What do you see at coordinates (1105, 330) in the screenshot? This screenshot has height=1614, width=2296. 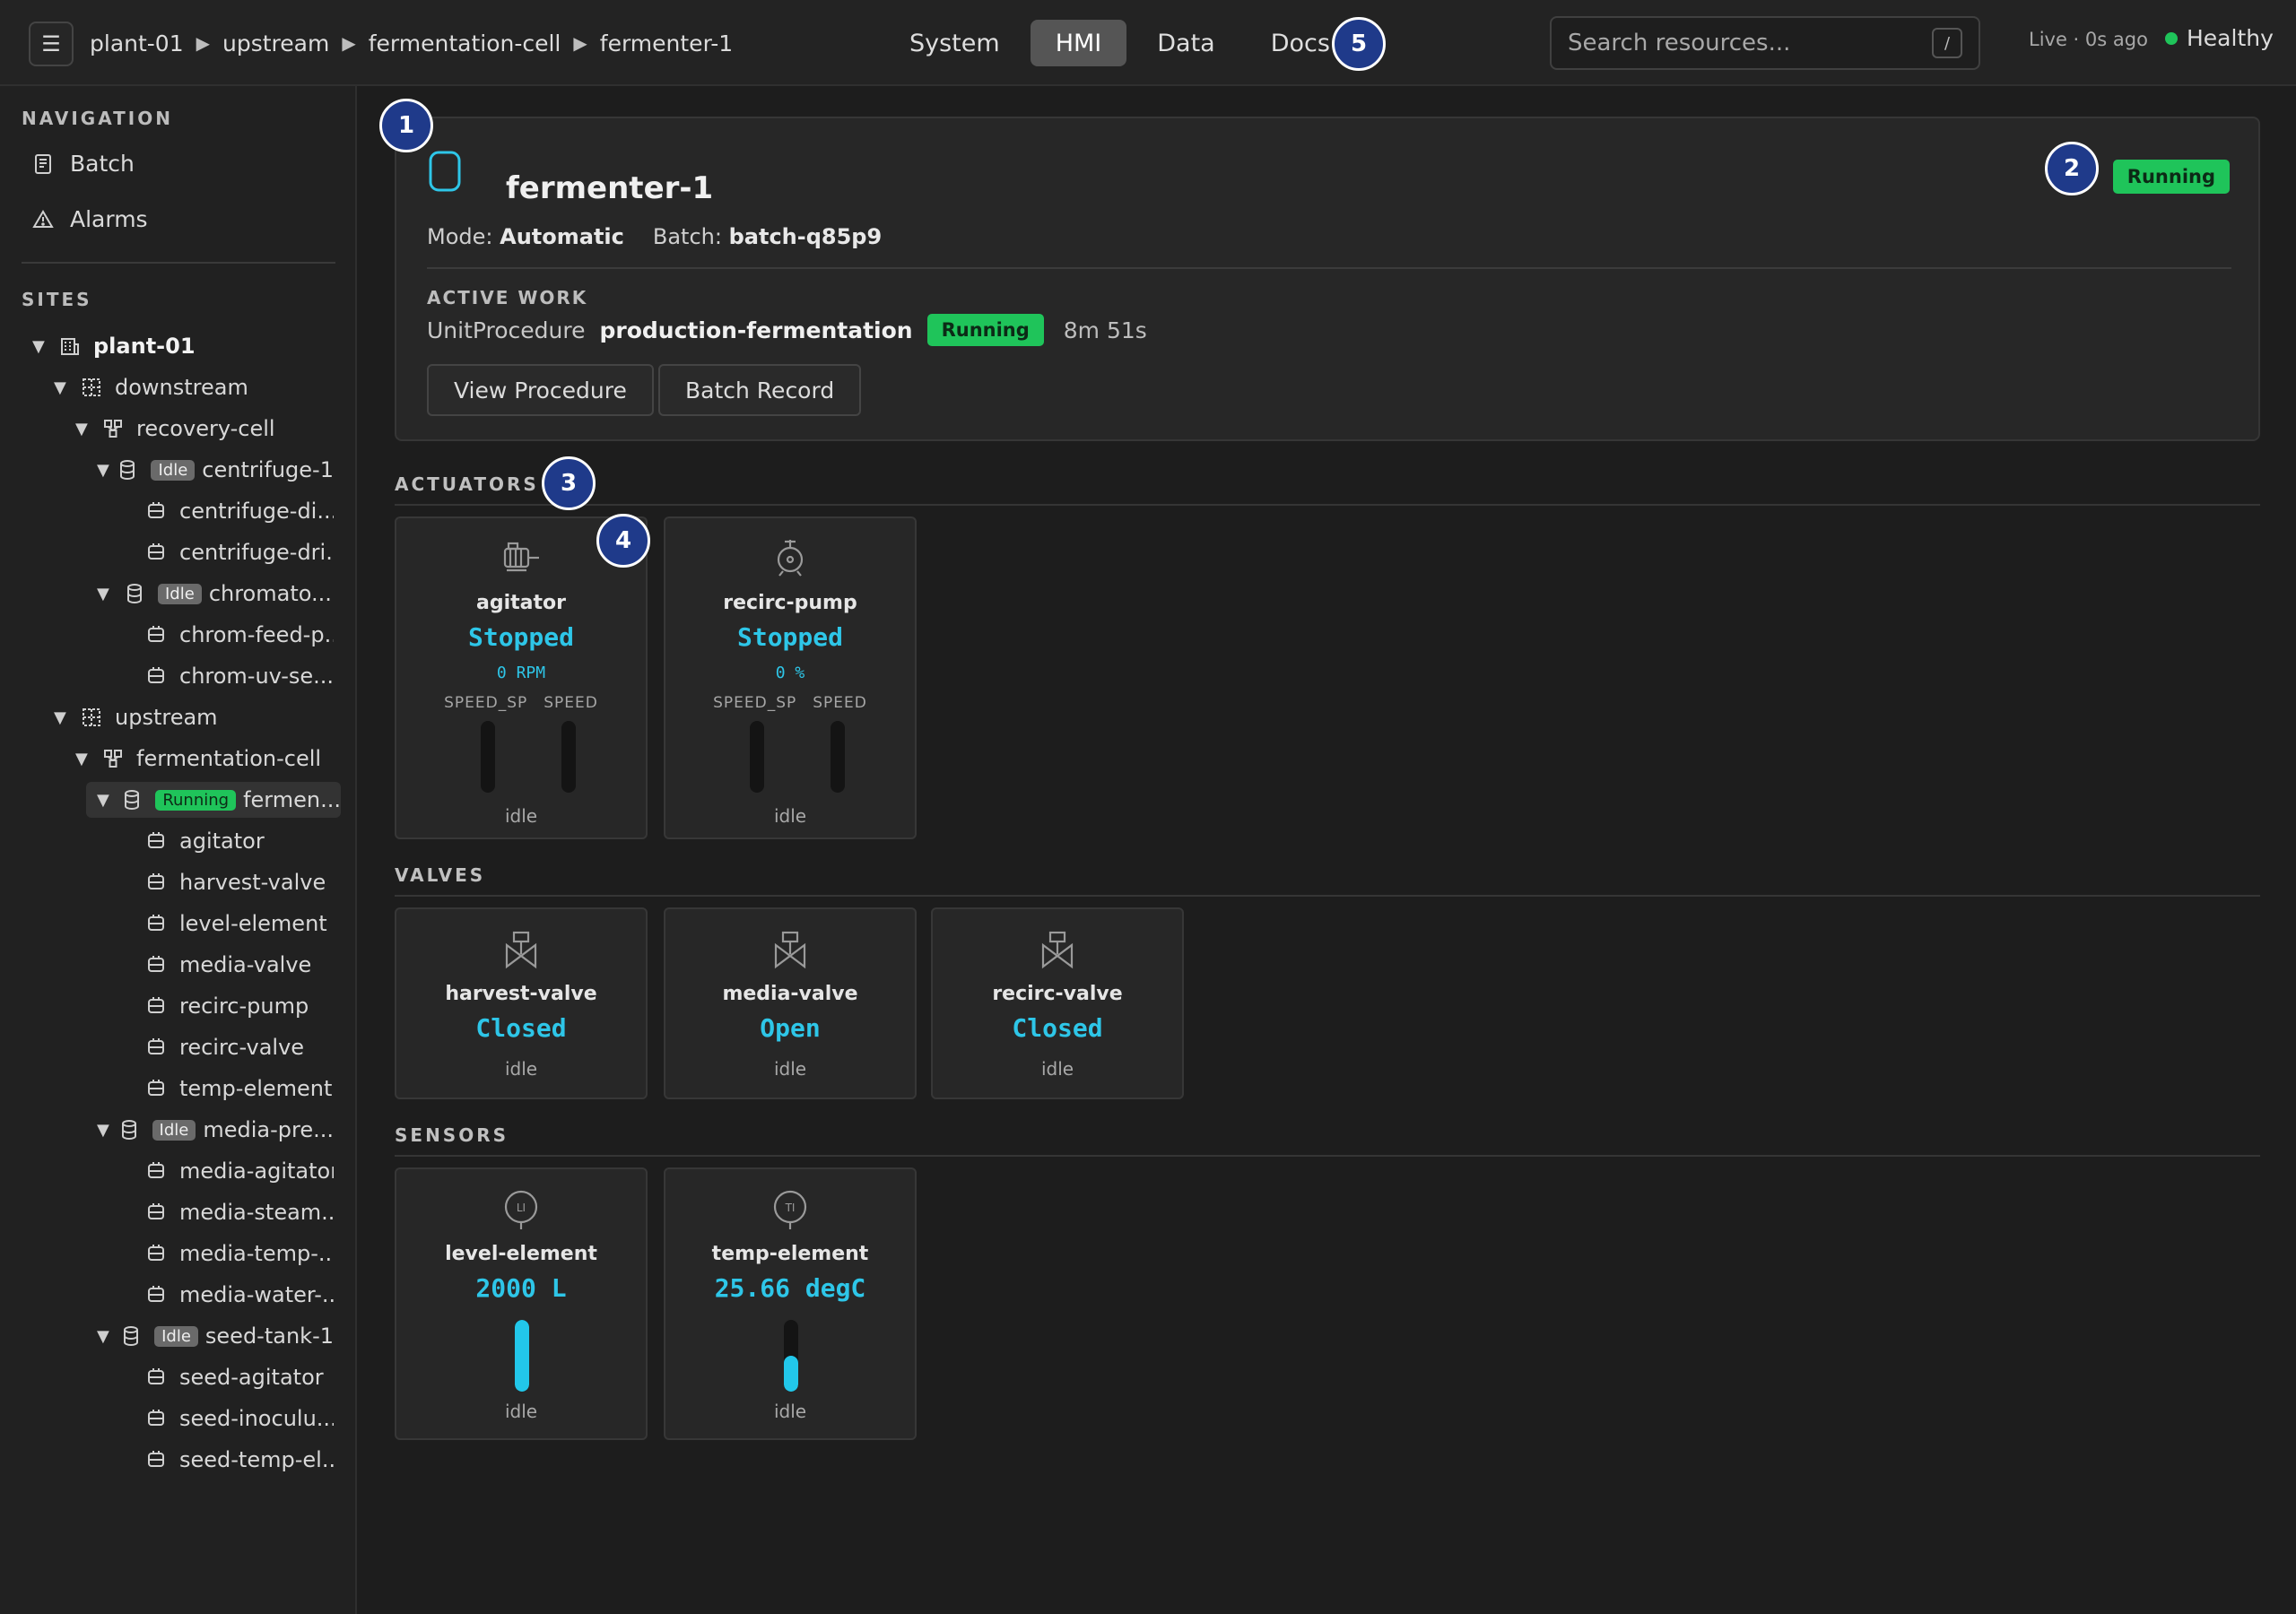 I see `active-work-elapsed: 8m 51s` at bounding box center [1105, 330].